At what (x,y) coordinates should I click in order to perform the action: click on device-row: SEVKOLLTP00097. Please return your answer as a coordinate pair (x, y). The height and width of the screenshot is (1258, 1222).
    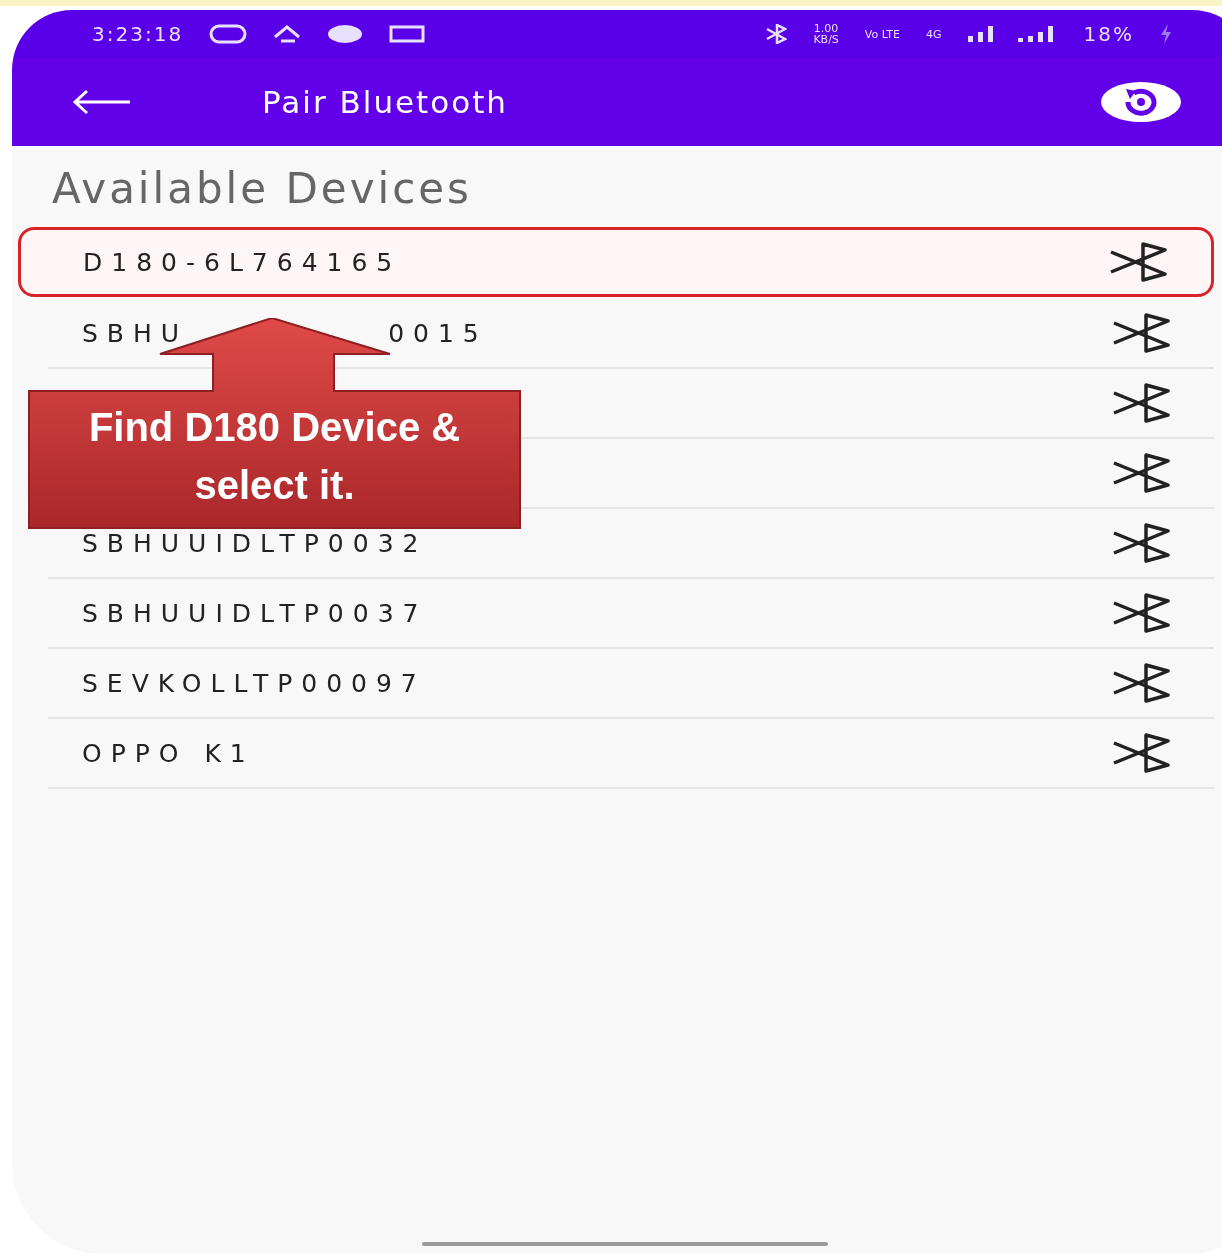
    Looking at the image, I should click on (631, 684).